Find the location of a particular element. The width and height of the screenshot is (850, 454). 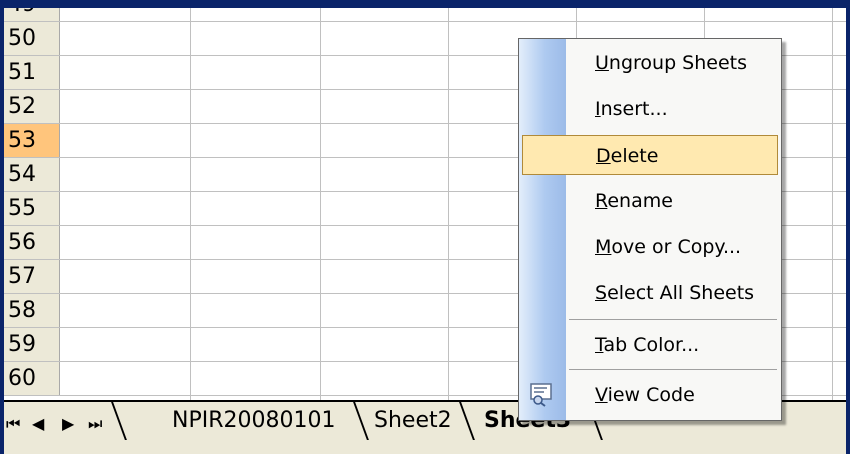

row-header: 51 is located at coordinates (32, 72).